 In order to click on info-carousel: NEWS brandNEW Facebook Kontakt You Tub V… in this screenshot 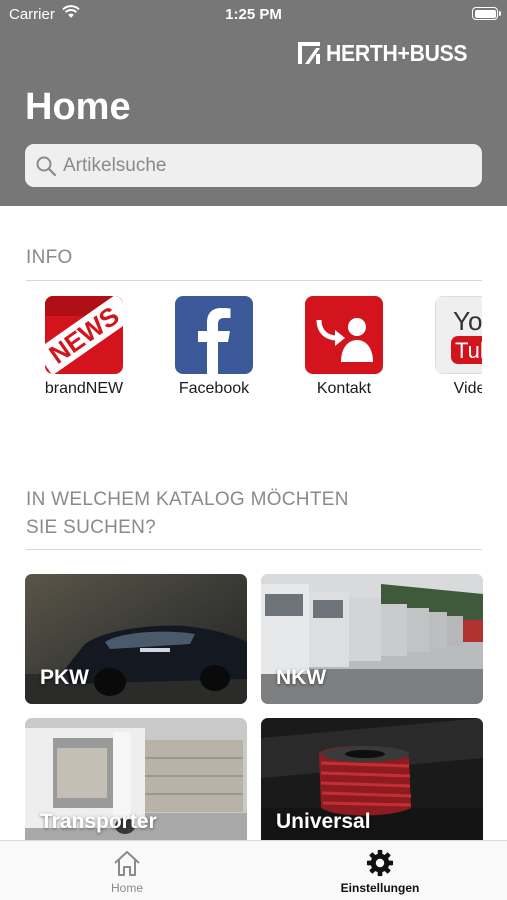, I will do `click(254, 351)`.